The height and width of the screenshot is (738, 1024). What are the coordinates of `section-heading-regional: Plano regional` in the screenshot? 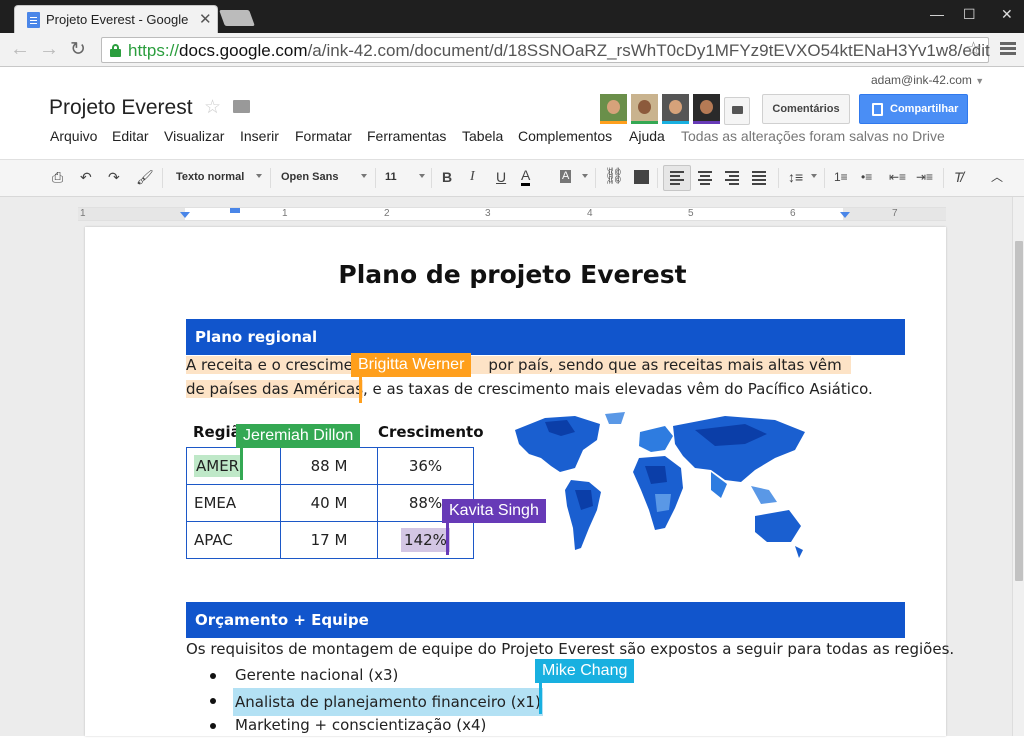 It's located at (545, 337).